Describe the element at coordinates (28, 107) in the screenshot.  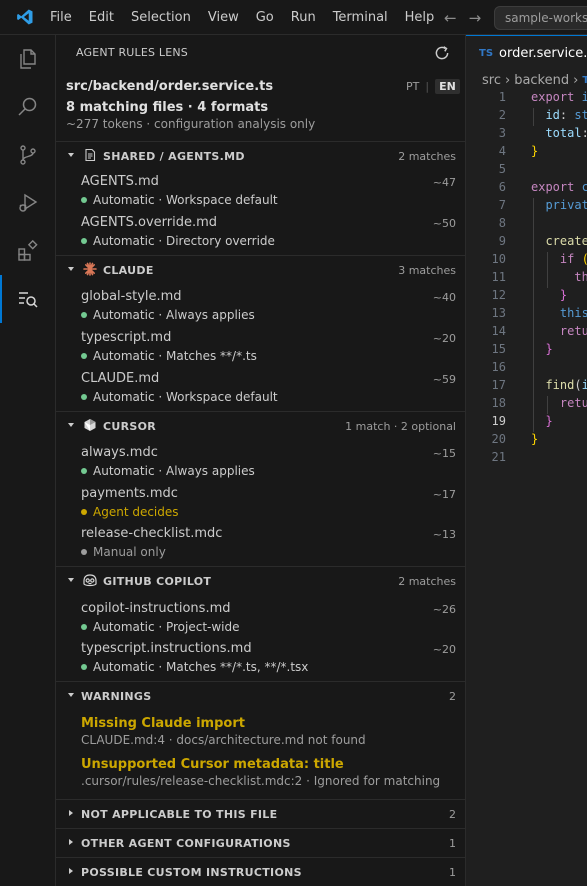
I see `search-icon` at that location.